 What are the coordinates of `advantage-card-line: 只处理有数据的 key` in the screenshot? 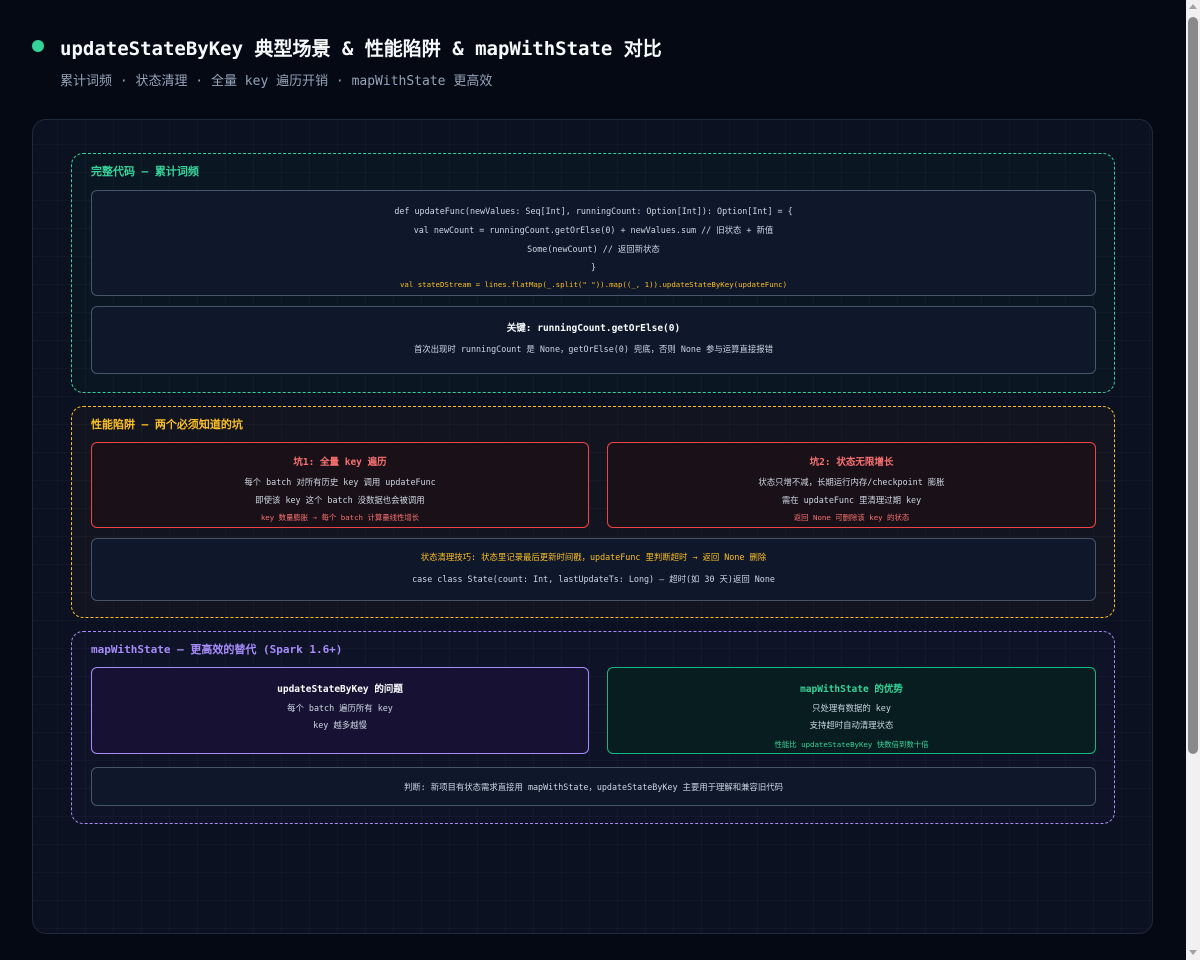 It's located at (851, 708).